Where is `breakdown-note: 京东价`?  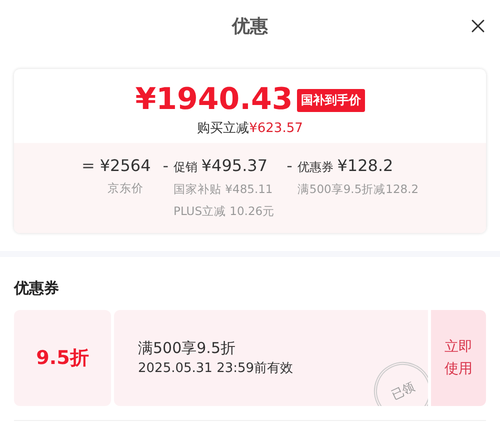
breakdown-note: 京东价 is located at coordinates (125, 188).